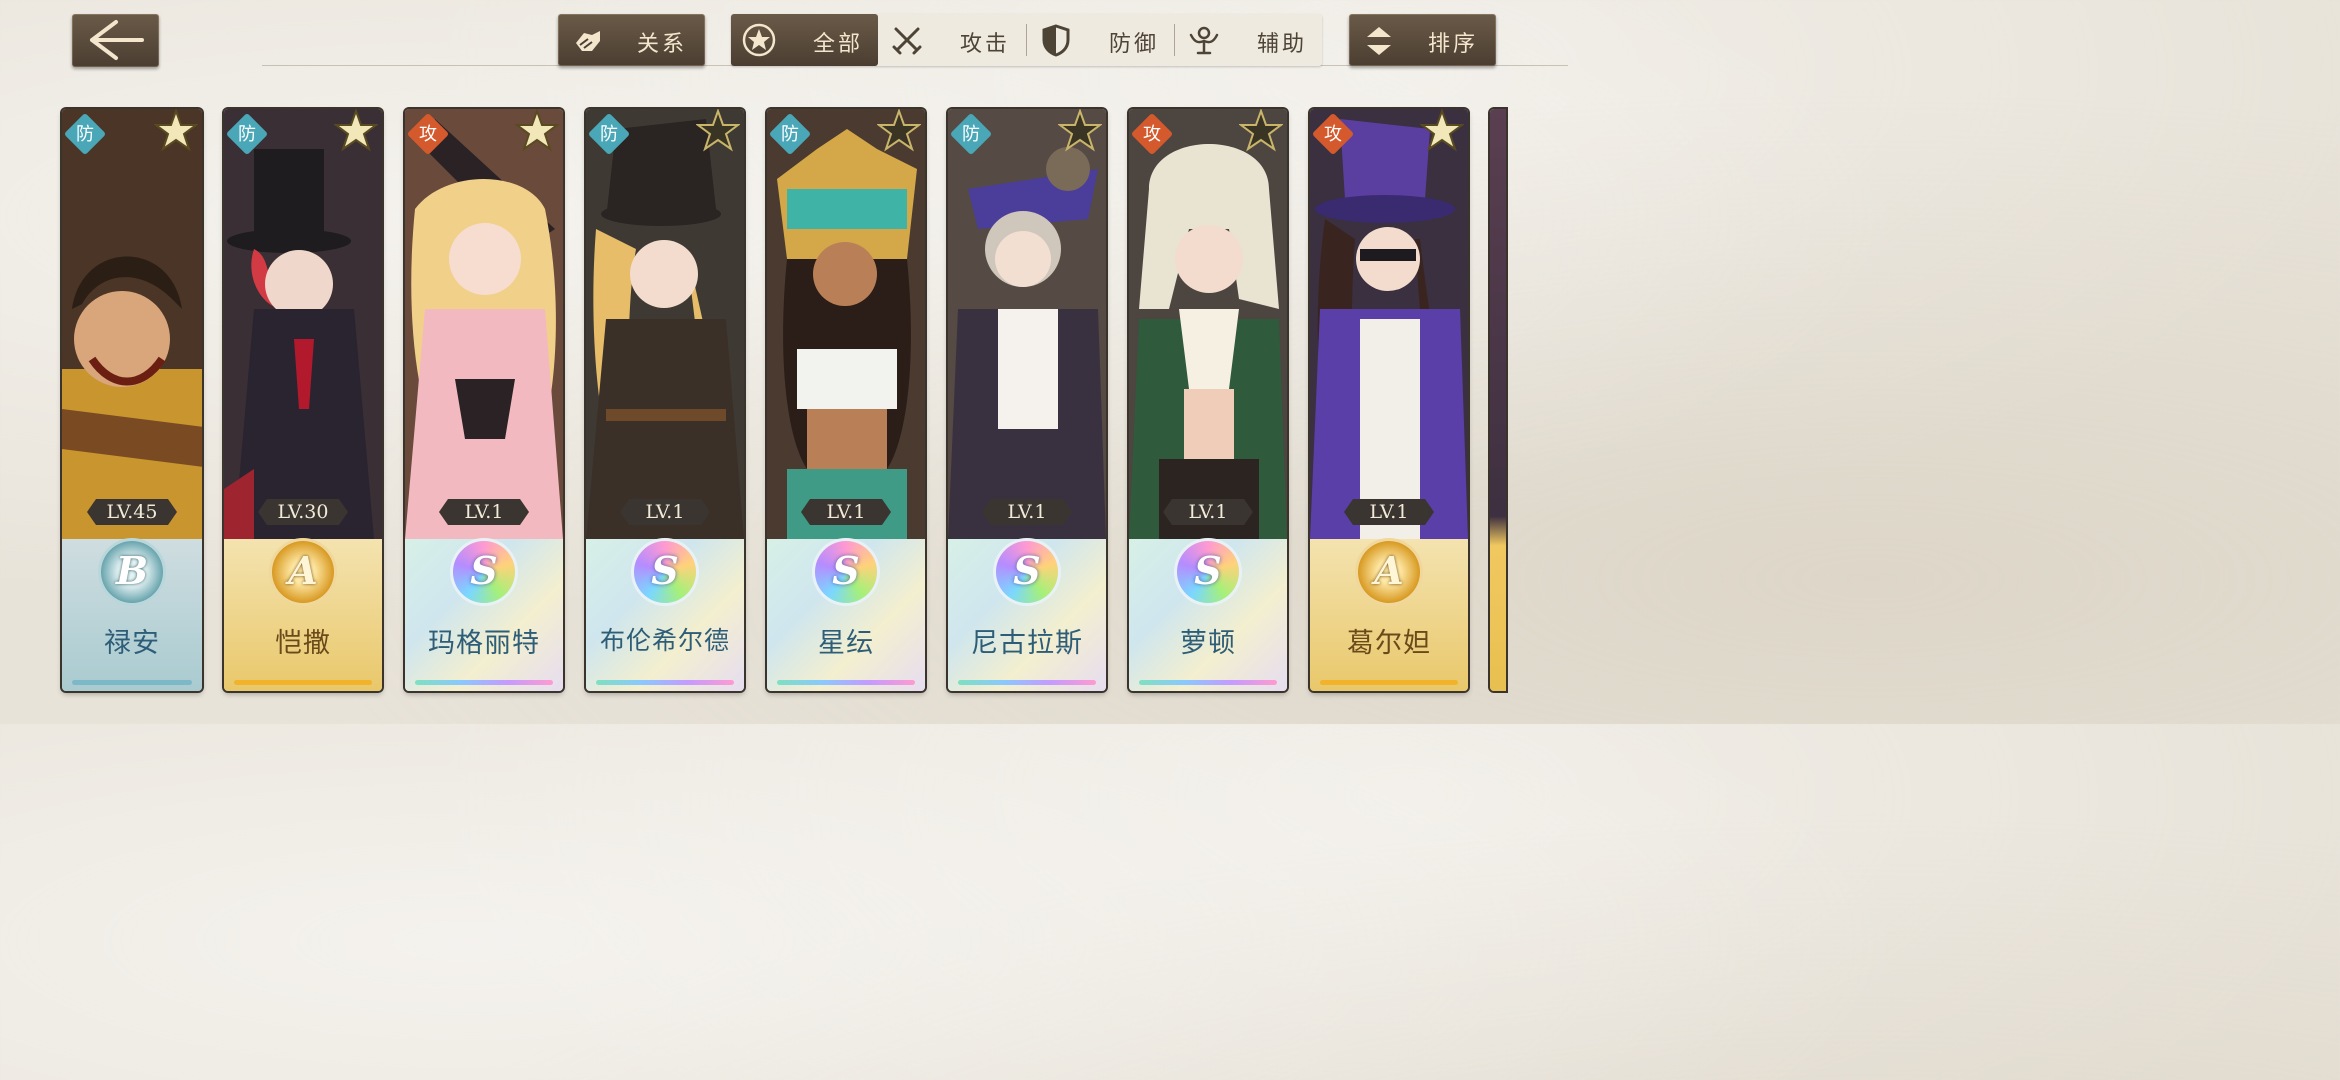 Image resolution: width=2340 pixels, height=1080 pixels. Describe the element at coordinates (303, 512) in the screenshot. I see `level-label: LV.30` at that location.